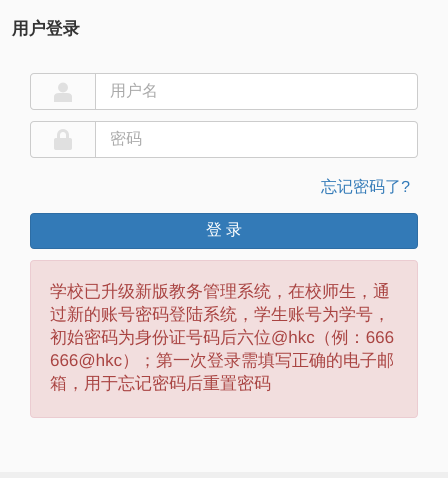 The image size is (448, 478). I want to click on page-title: 用户登录, so click(46, 29).